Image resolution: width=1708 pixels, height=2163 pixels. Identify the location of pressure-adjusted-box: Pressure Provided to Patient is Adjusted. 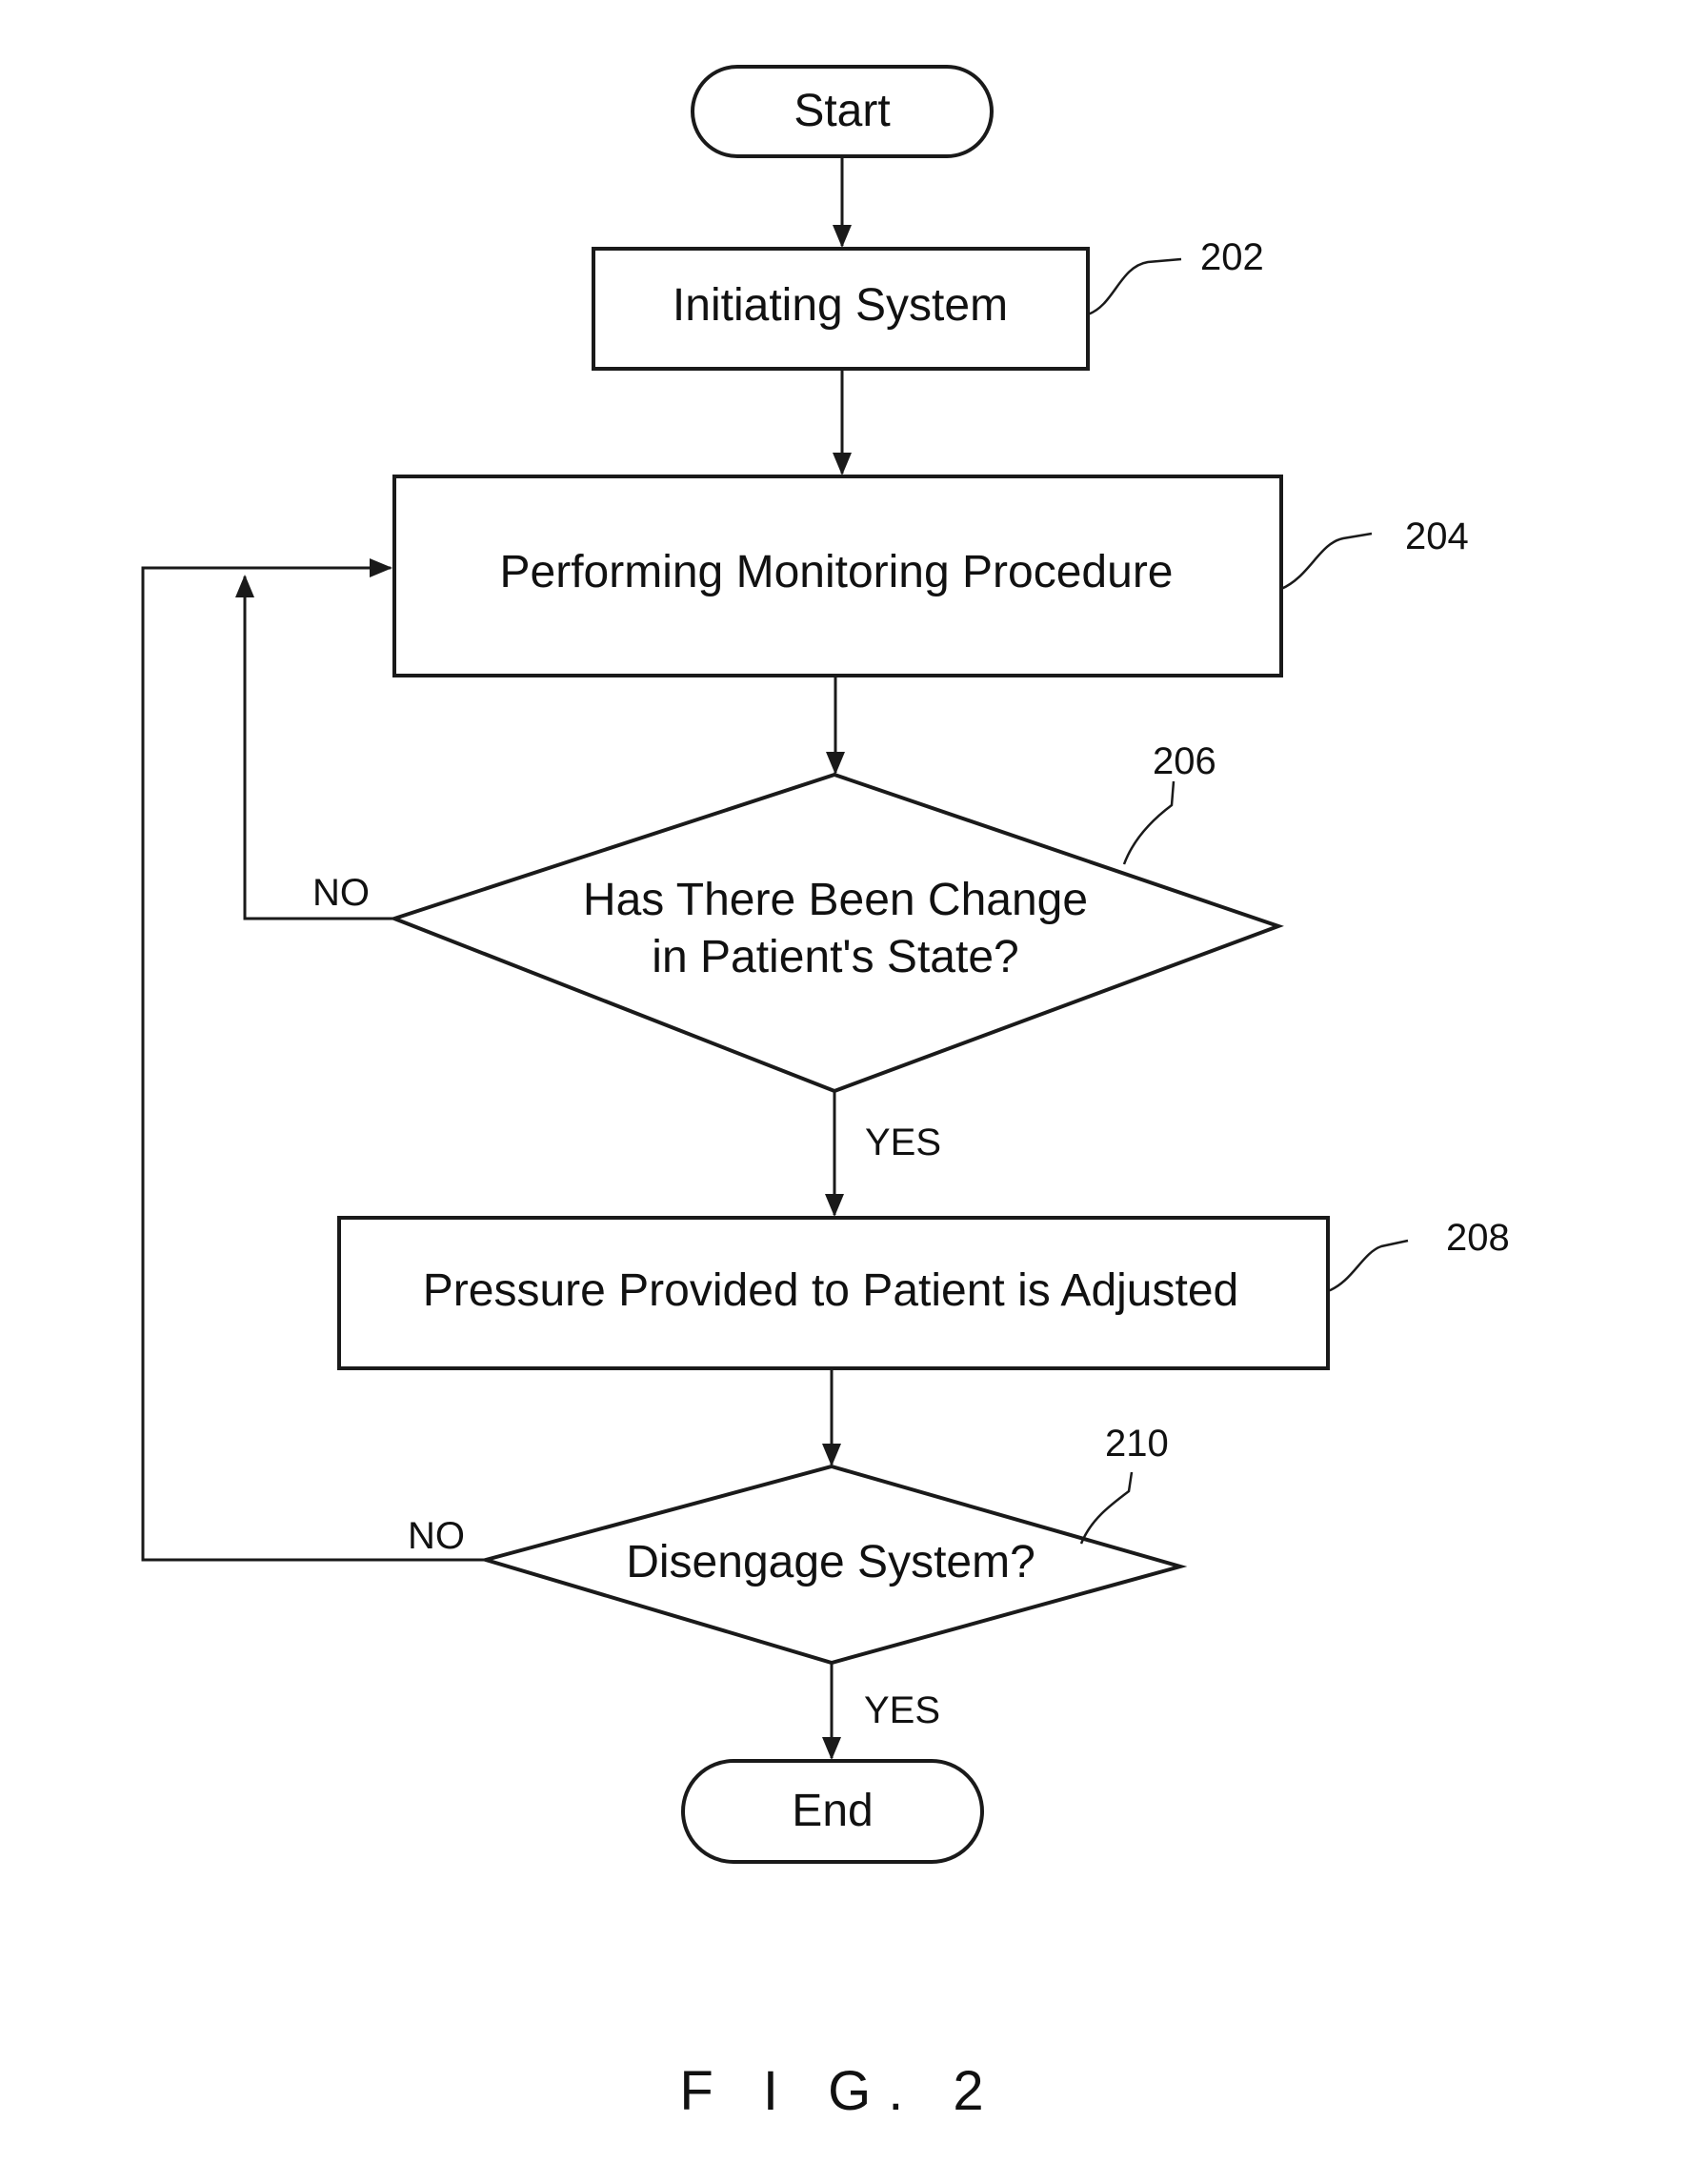
(834, 1293).